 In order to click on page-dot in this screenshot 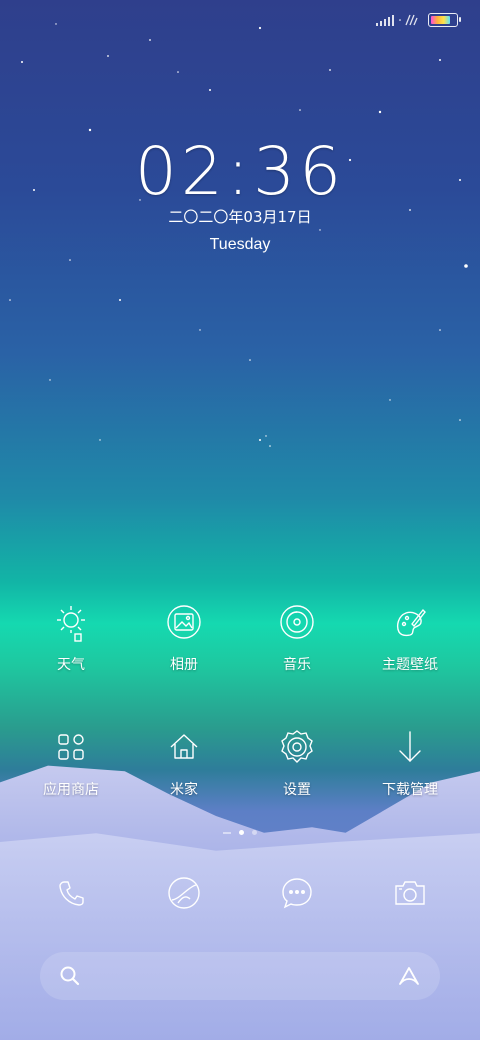, I will do `click(254, 832)`.